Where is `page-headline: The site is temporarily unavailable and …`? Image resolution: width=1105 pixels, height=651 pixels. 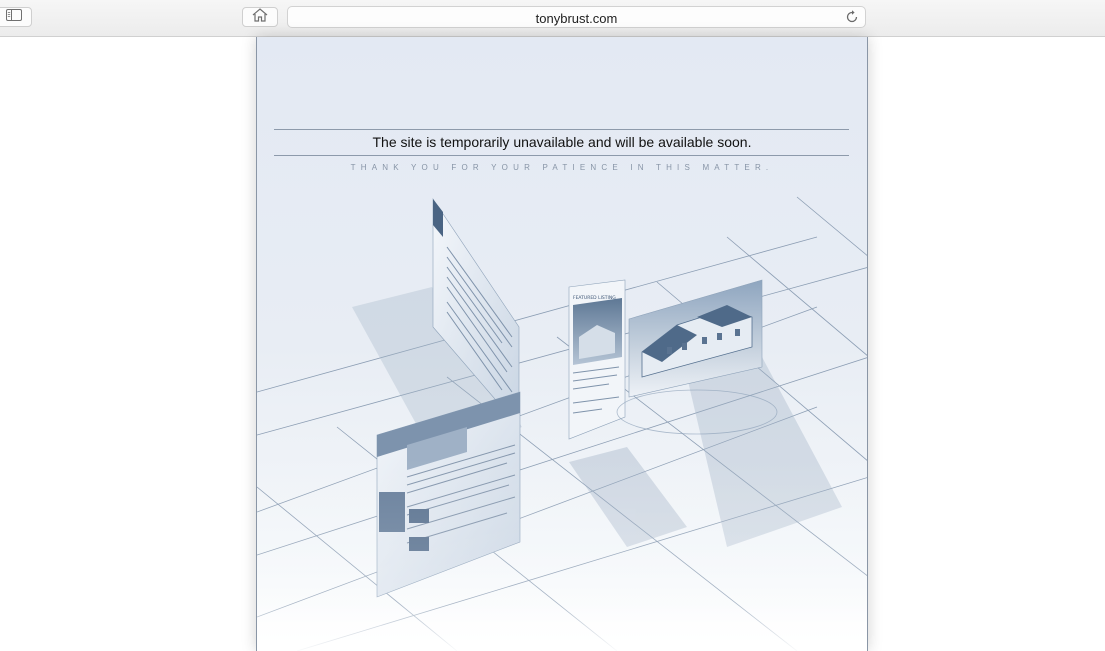
page-headline: The site is temporarily unavailable and … is located at coordinates (562, 142).